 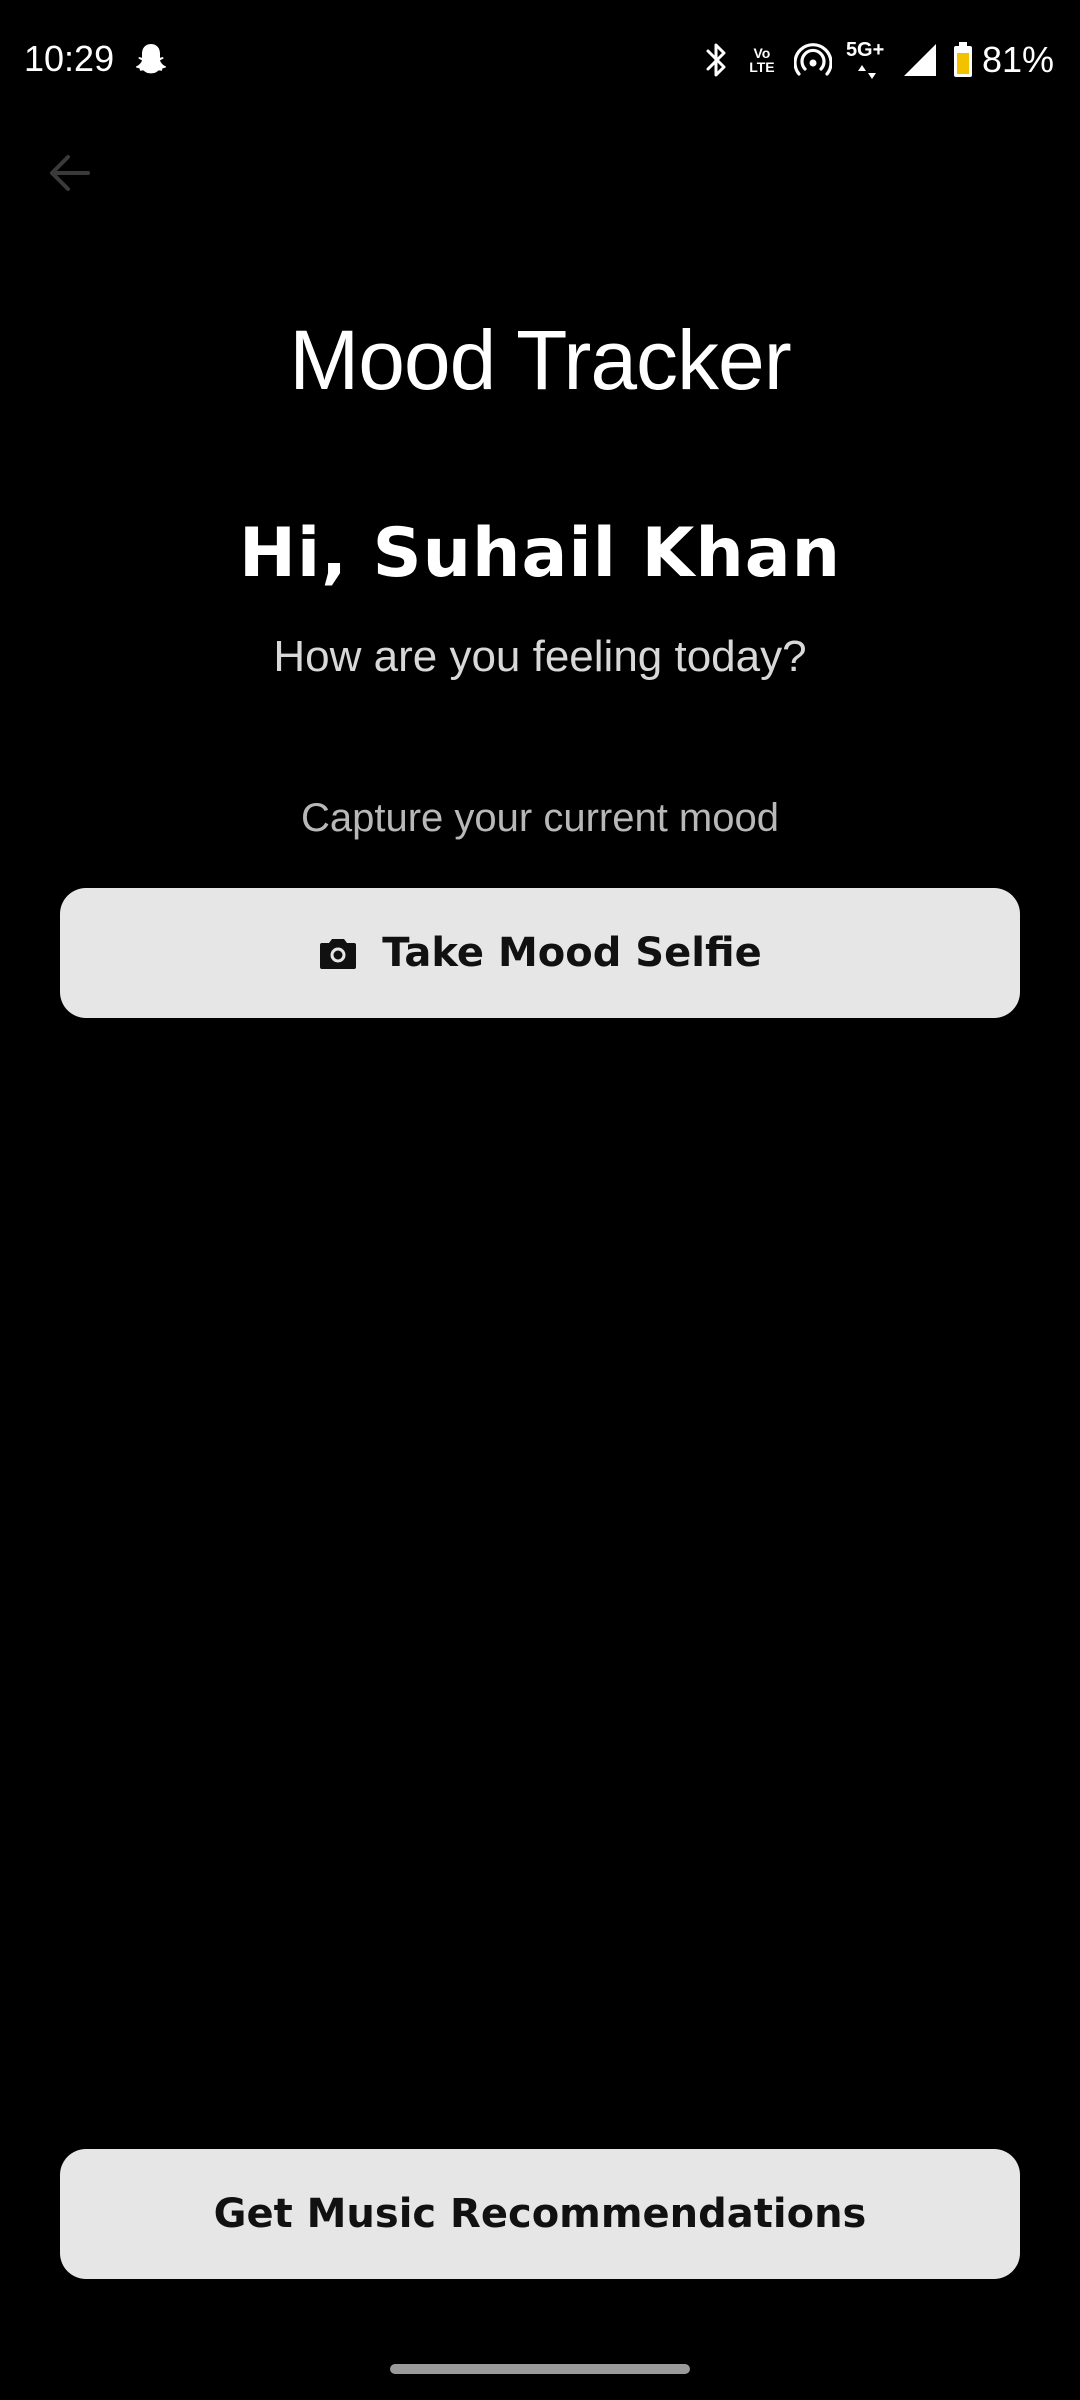 I want to click on status-bar: 10:29 Vo LTE 5G+ 81%, so click(x=540, y=60).